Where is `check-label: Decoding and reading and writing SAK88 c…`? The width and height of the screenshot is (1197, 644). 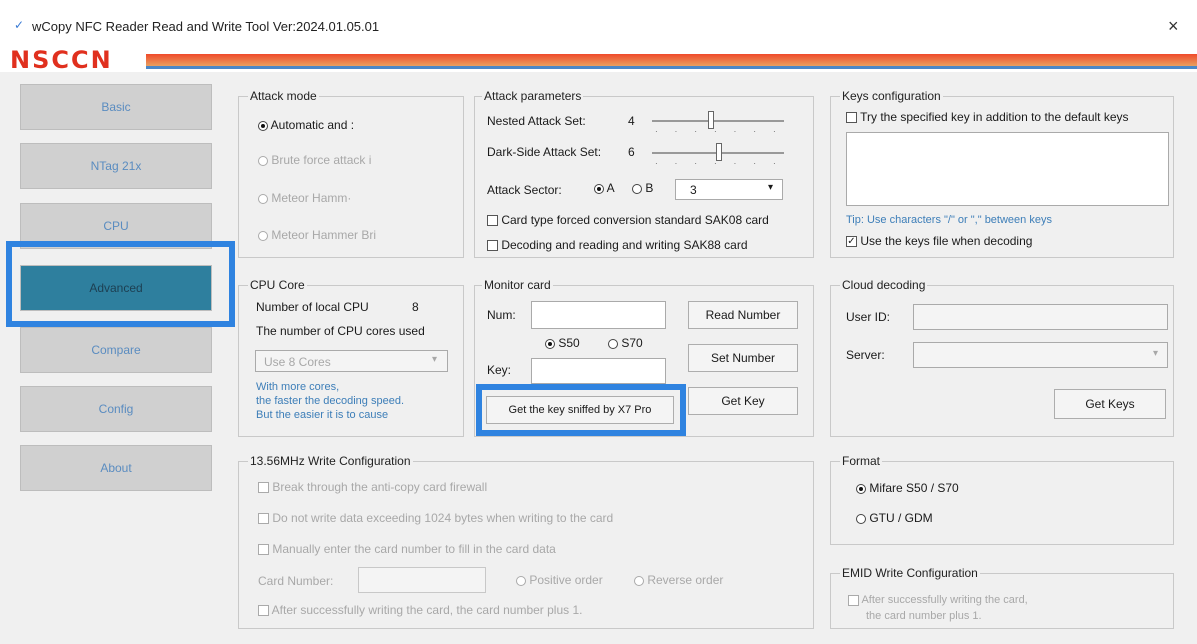
check-label: Decoding and reading and writing SAK88 c… is located at coordinates (624, 245).